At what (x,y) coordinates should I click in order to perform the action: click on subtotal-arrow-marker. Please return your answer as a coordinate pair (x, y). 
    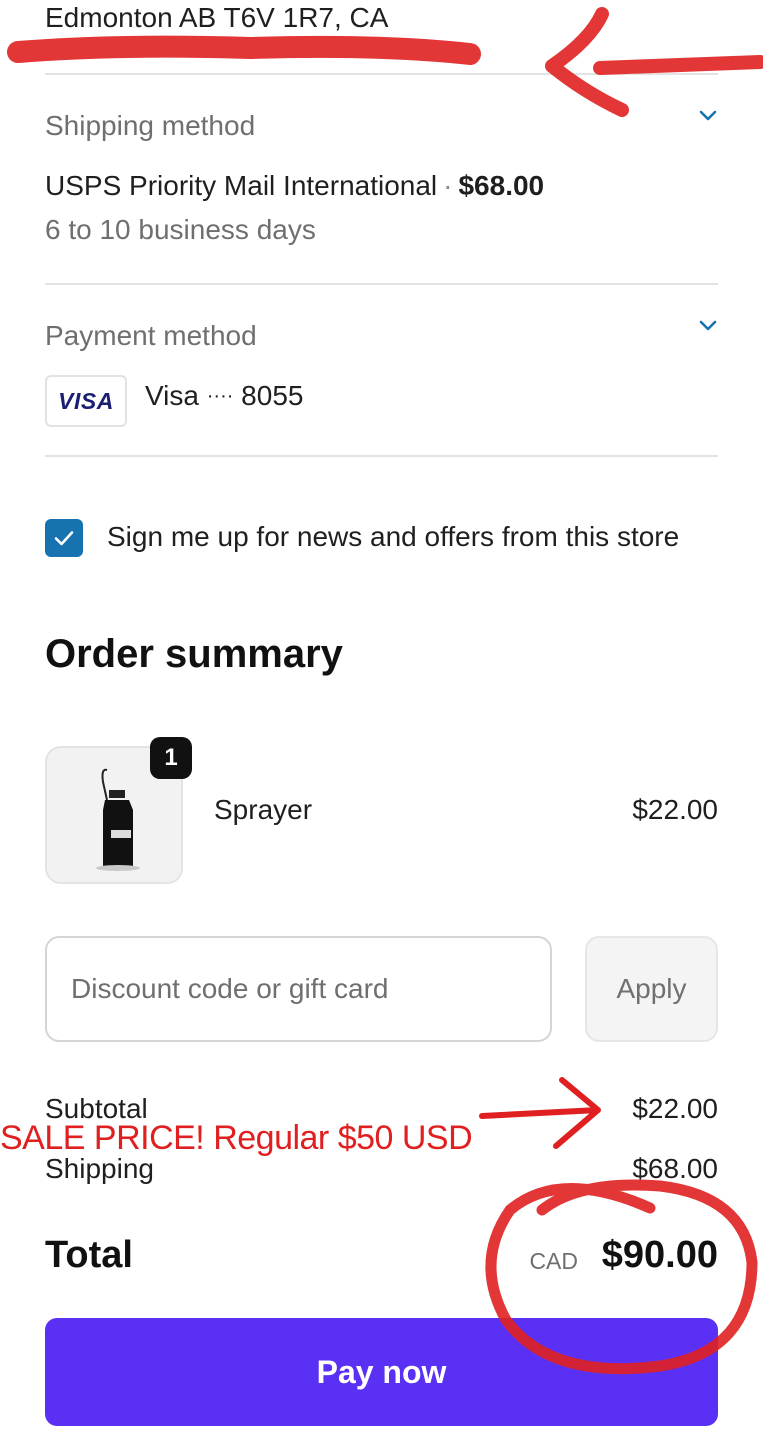
    Looking at the image, I should click on (540, 1113).